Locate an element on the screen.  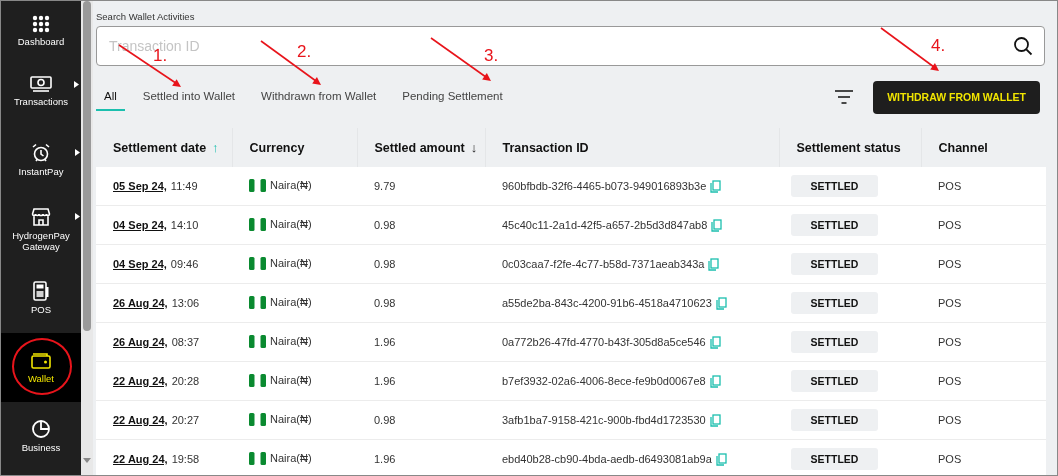
nav-label: HydrogenPay Gateway is located at coordinates (41, 241).